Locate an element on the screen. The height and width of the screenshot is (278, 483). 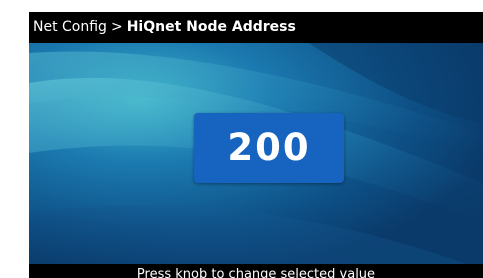
title-bar: Net Config > HiQnet Node Address is located at coordinates (256, 27).